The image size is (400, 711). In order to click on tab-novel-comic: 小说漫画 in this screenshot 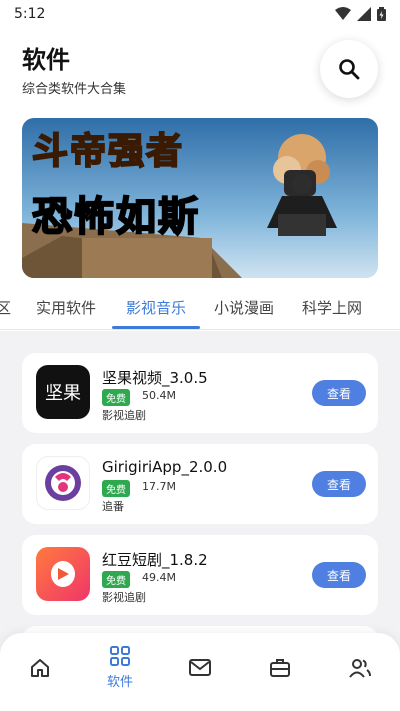, I will do `click(244, 307)`.